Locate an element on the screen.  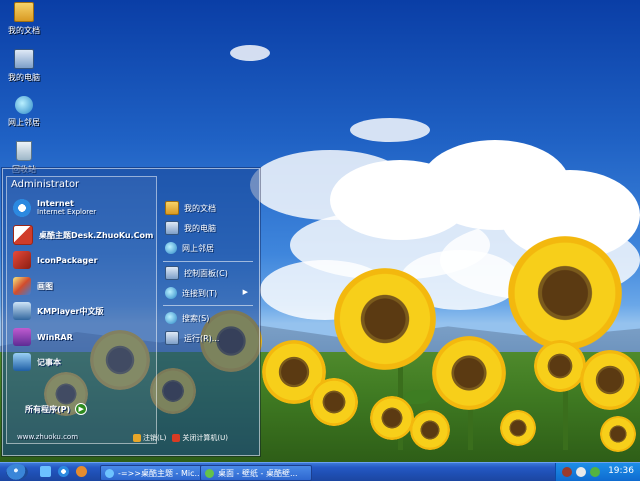
tray-network-icon is located at coordinates (595, 472).